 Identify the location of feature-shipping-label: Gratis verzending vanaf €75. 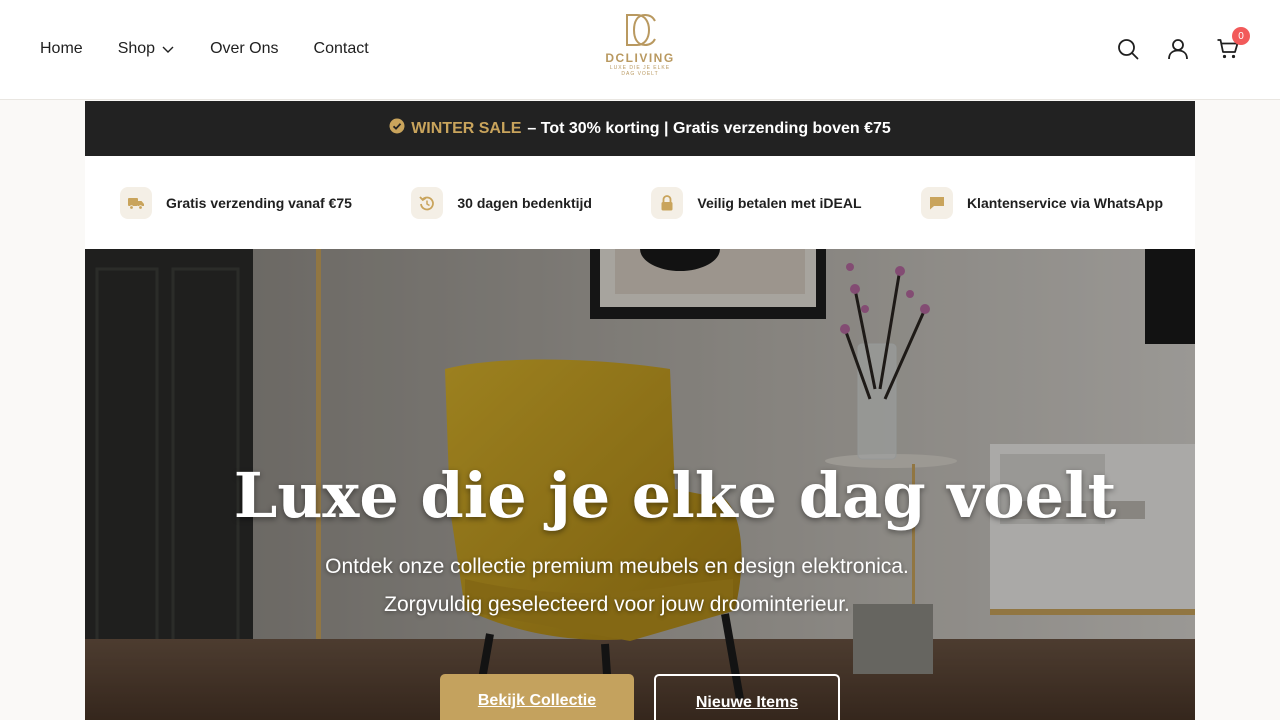
(259, 202).